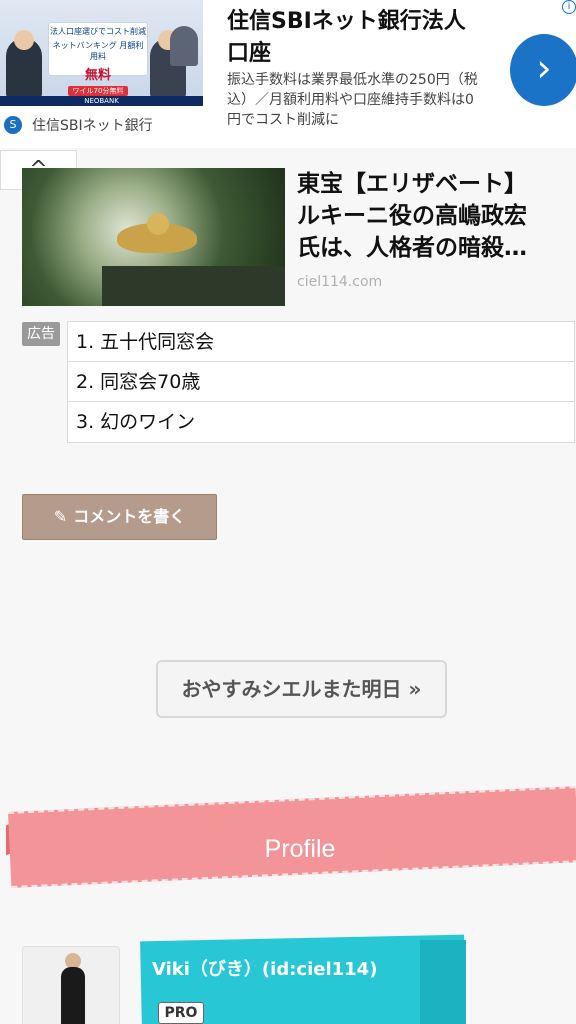 This screenshot has width=576, height=1024. I want to click on ad-promo-line2: ネットバンキング 月額利用料, so click(98, 51).